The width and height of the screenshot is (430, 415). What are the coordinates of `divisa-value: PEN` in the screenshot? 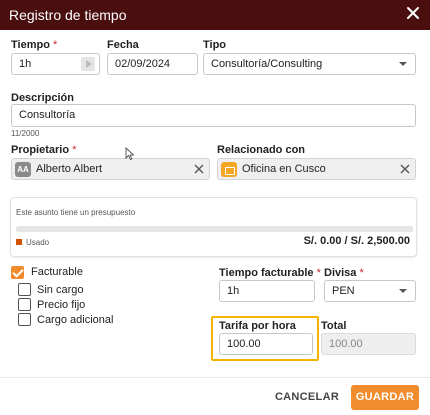 It's located at (343, 291).